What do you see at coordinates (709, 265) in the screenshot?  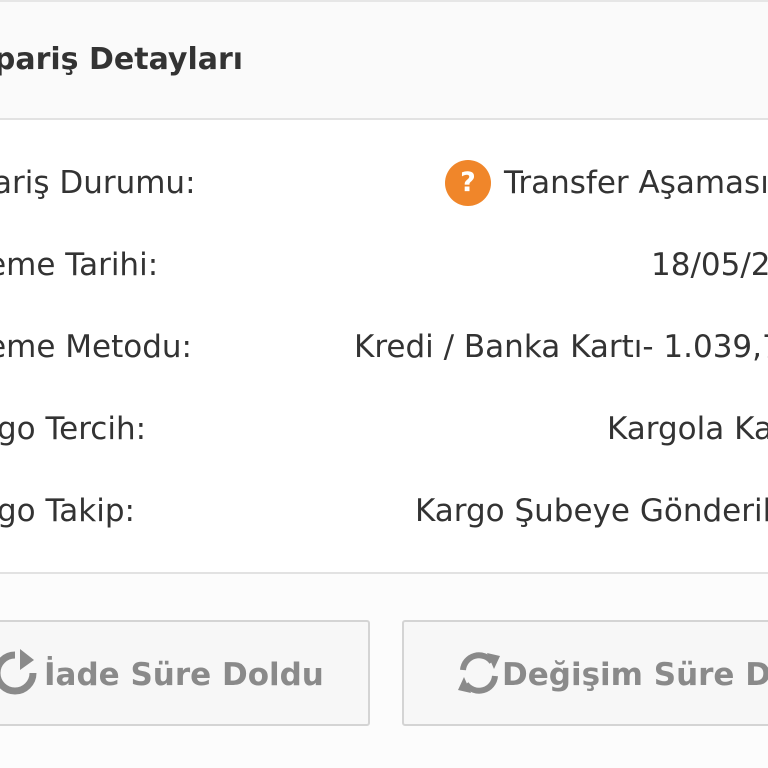 I see `payment-date-value: 18/05/2023` at bounding box center [709, 265].